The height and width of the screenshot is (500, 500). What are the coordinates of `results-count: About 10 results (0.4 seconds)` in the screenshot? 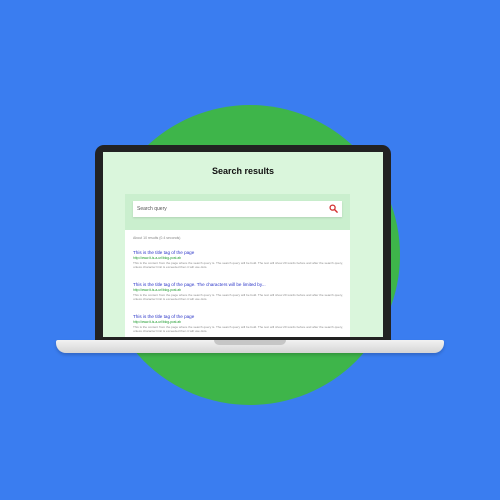 It's located at (157, 238).